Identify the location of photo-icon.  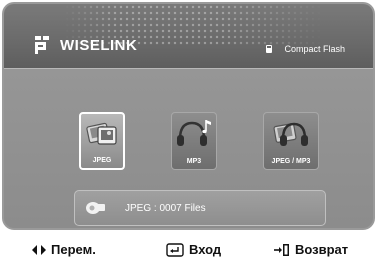
(101, 133).